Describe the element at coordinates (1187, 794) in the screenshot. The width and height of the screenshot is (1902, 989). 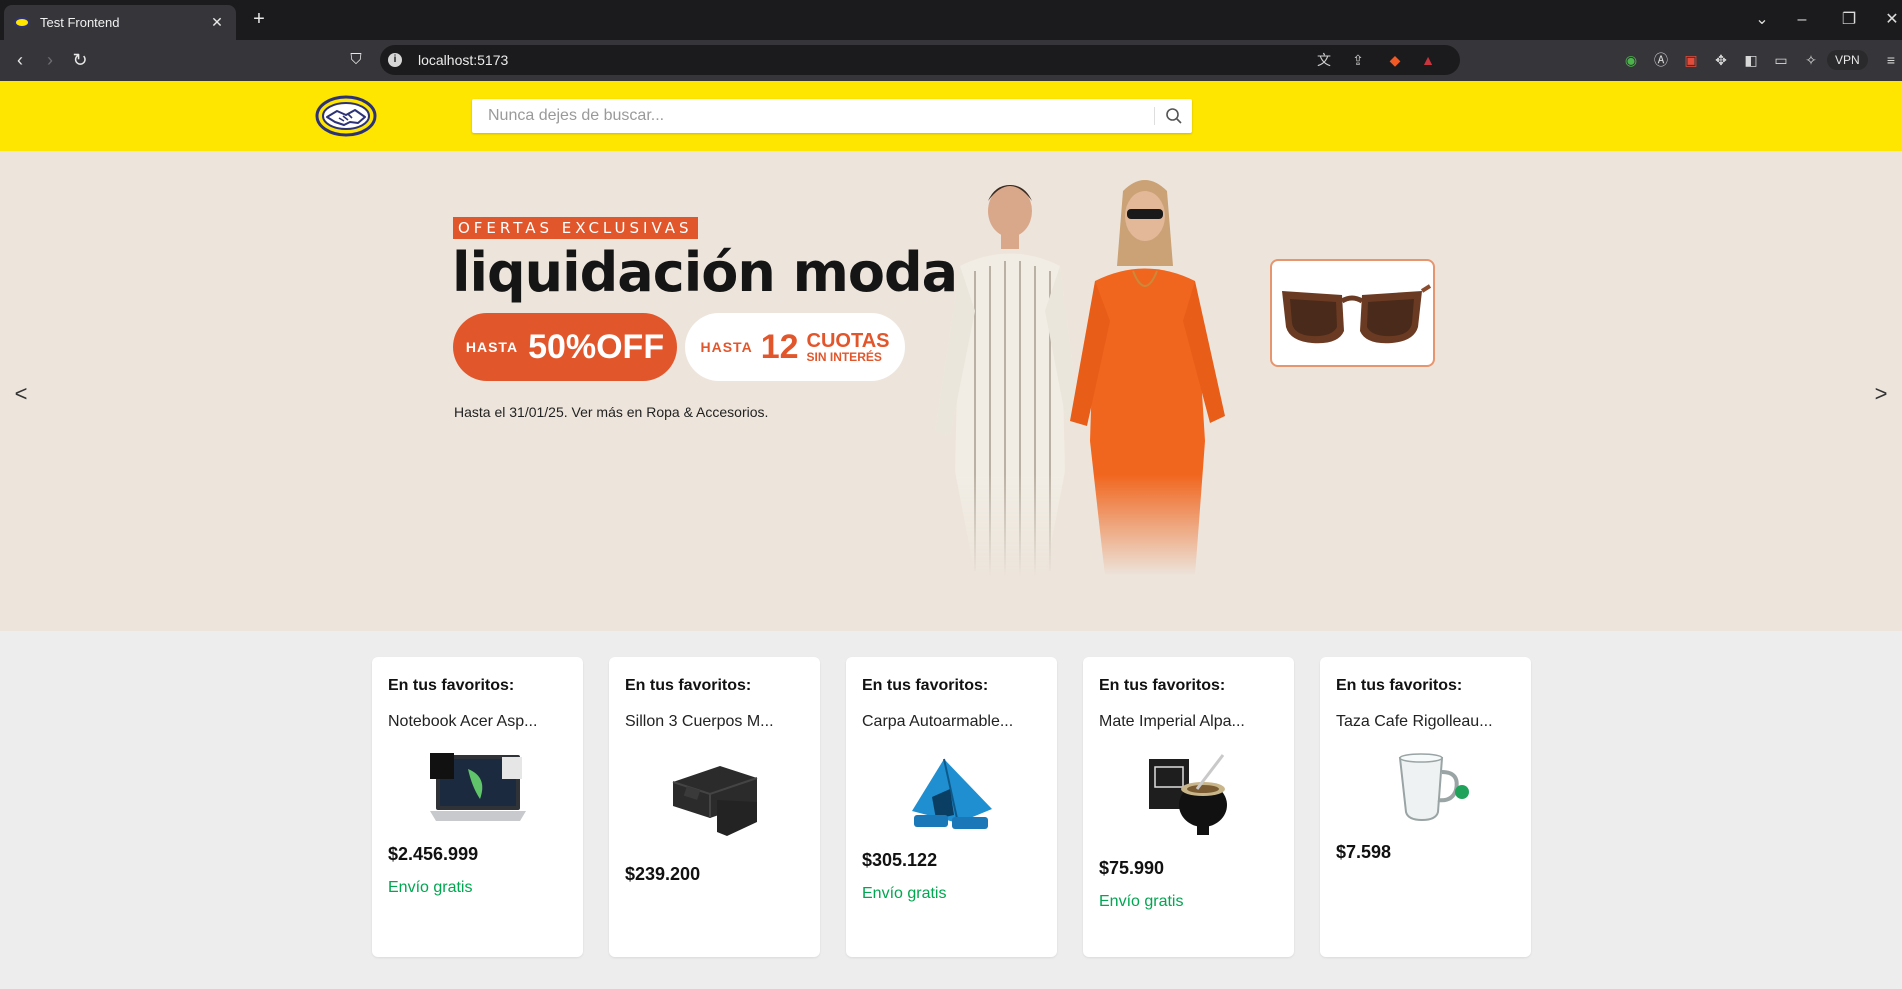
I see `mate-icon` at that location.